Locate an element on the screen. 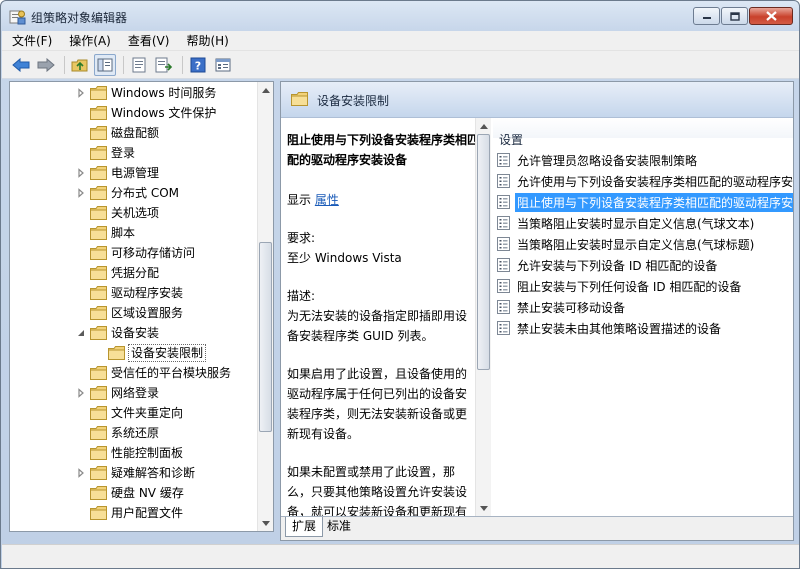 This screenshot has width=800, height=569. properties-link: 属性 is located at coordinates (327, 200).